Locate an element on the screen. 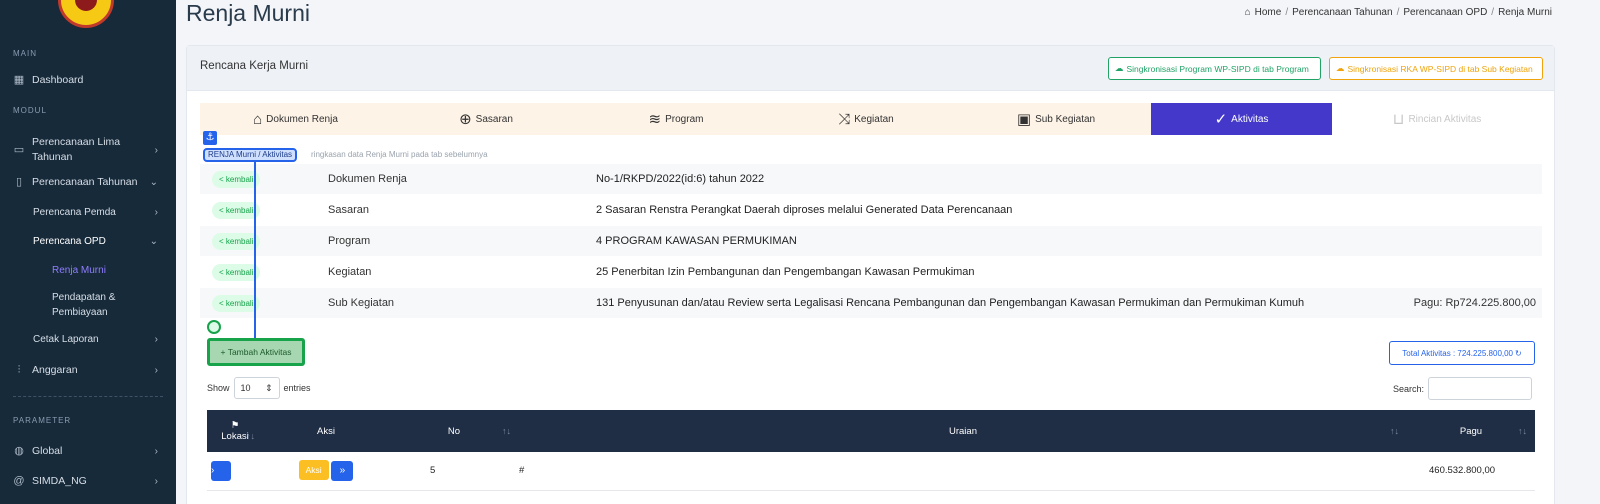 This screenshot has width=1600, height=504. sidebar-item-renja-murni: Renja Murni is located at coordinates (88, 270).